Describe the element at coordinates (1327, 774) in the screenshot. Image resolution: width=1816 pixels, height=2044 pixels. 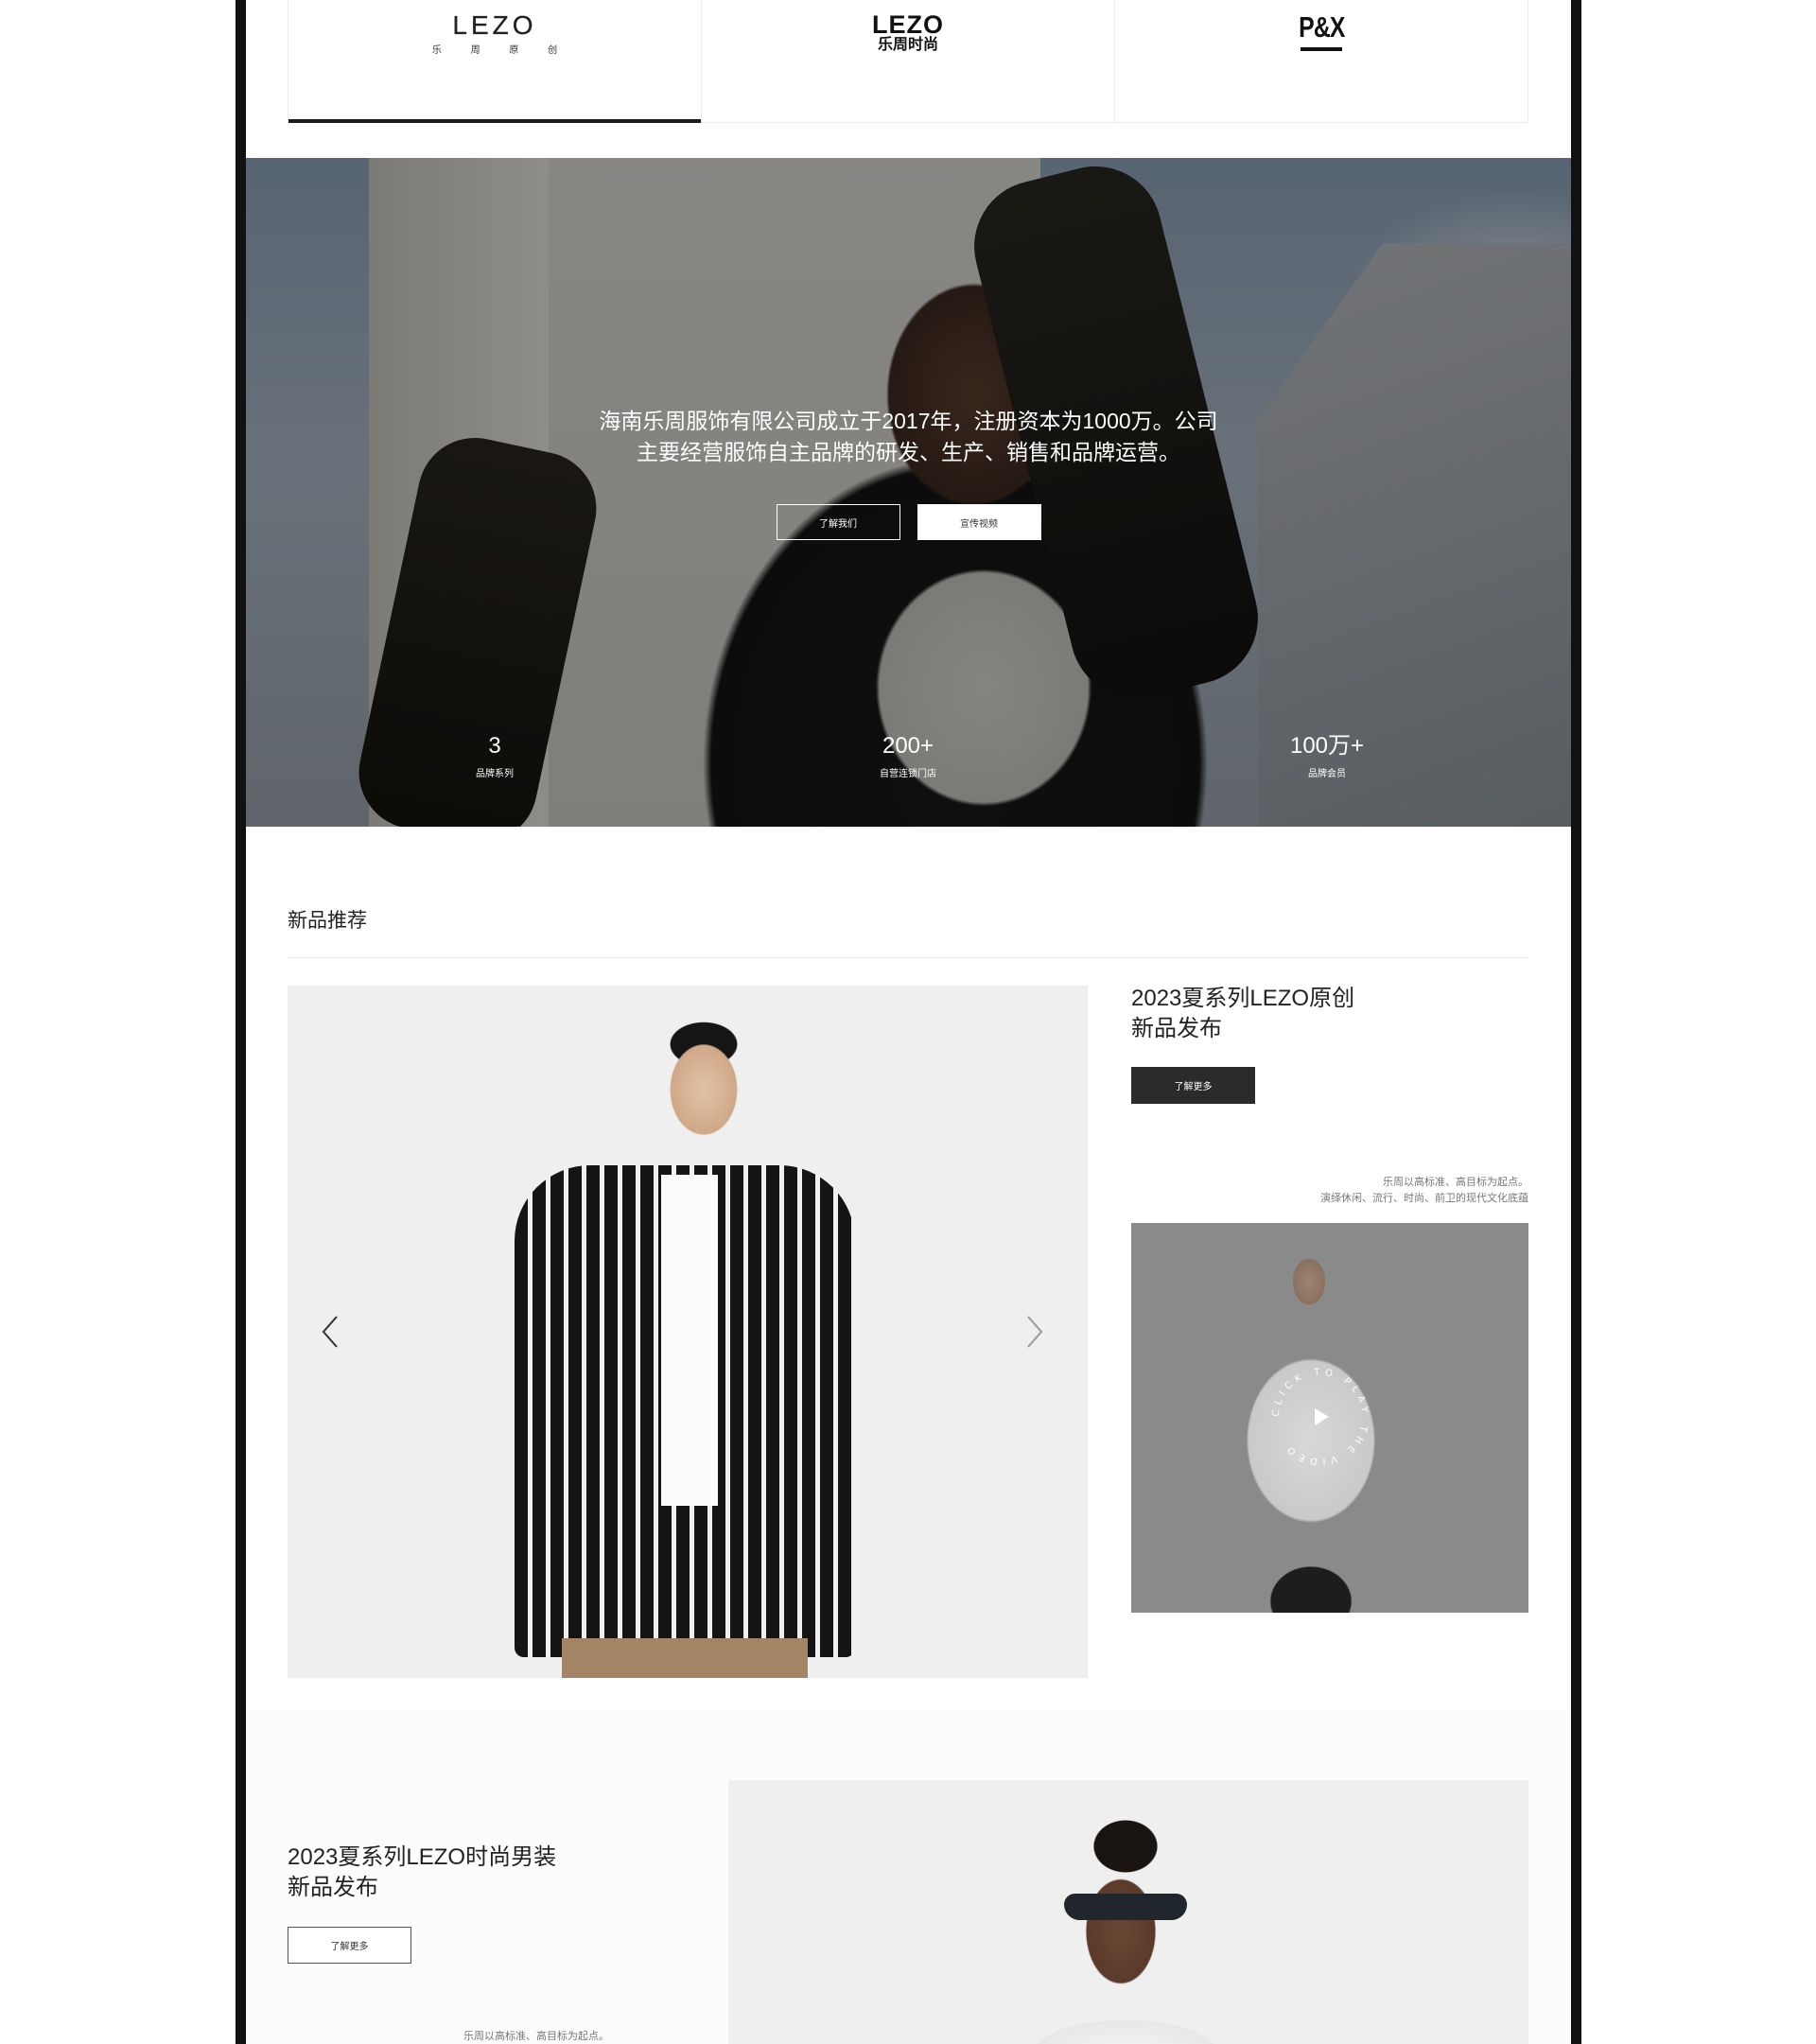
I see `stat-label: 品牌会员` at that location.